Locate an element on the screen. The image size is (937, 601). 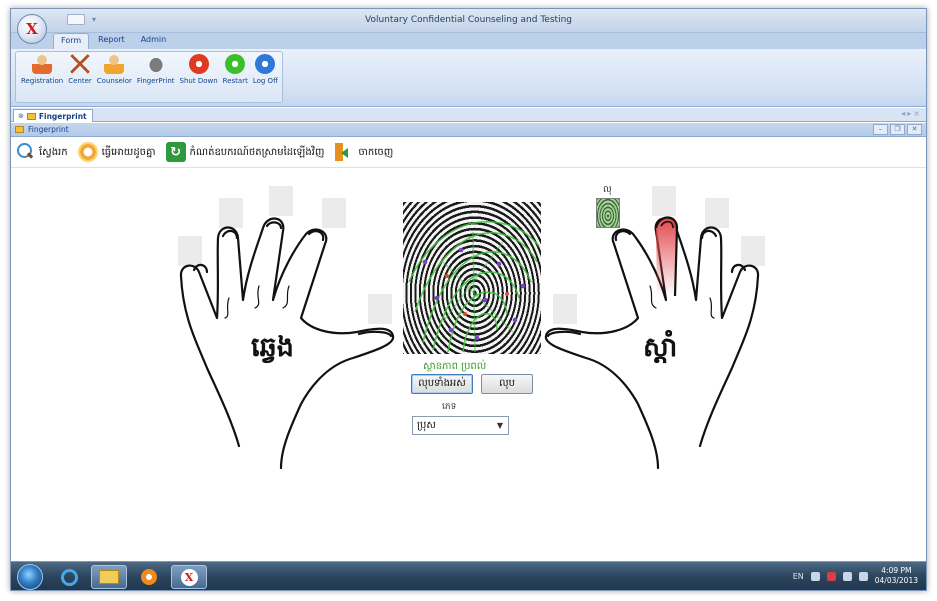
exit-label: ចាកចេញ is located at coordinates (376, 152).